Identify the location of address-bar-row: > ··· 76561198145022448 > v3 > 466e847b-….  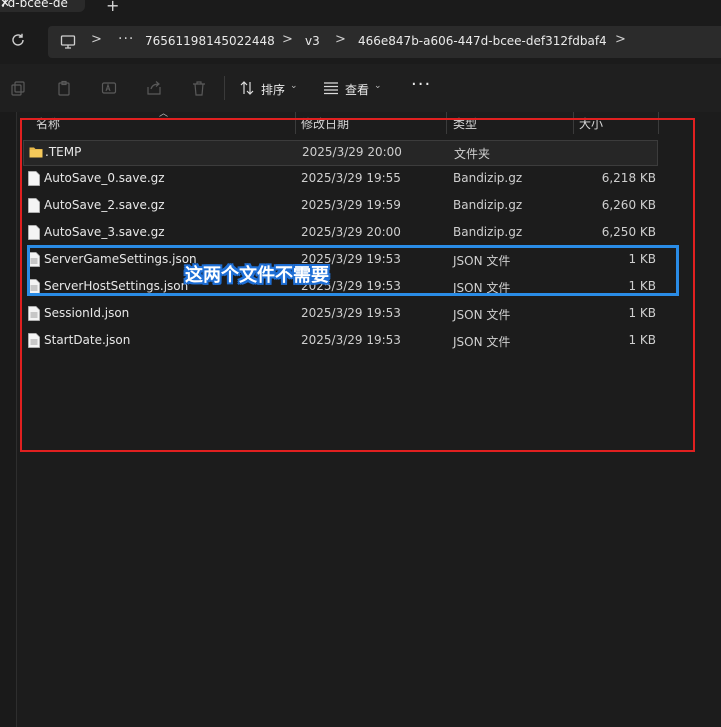
(360, 42).